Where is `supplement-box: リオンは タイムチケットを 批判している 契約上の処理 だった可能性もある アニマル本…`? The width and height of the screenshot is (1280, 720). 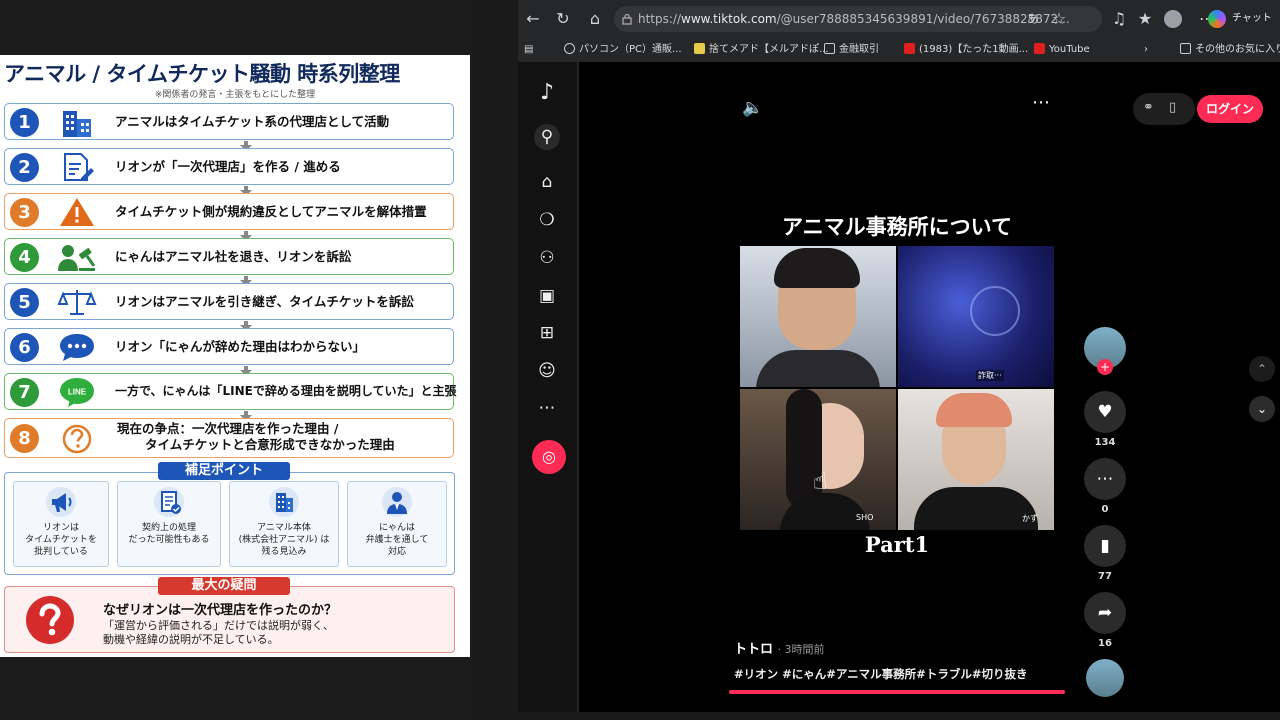
supplement-box: リオンは タイムチケットを 批判している 契約上の処理 だった可能性もある アニマル本… is located at coordinates (229, 523).